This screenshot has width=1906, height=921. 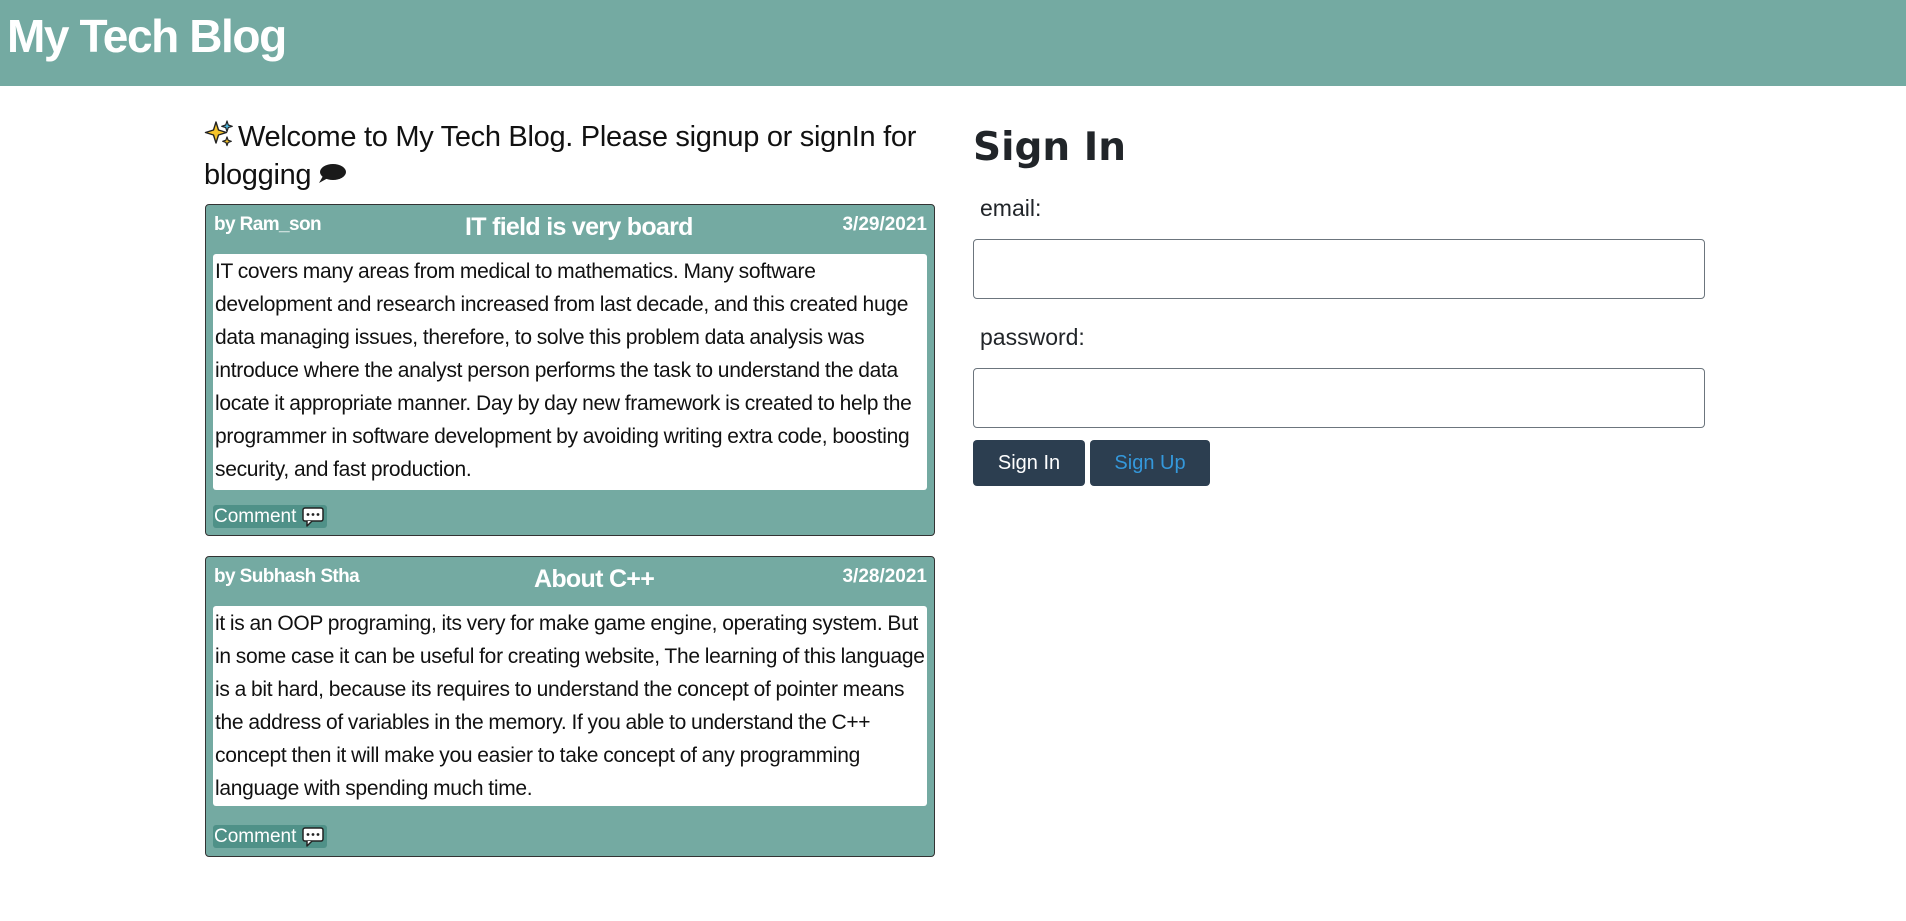 I want to click on post-date: 3/29/2021, so click(x=884, y=224).